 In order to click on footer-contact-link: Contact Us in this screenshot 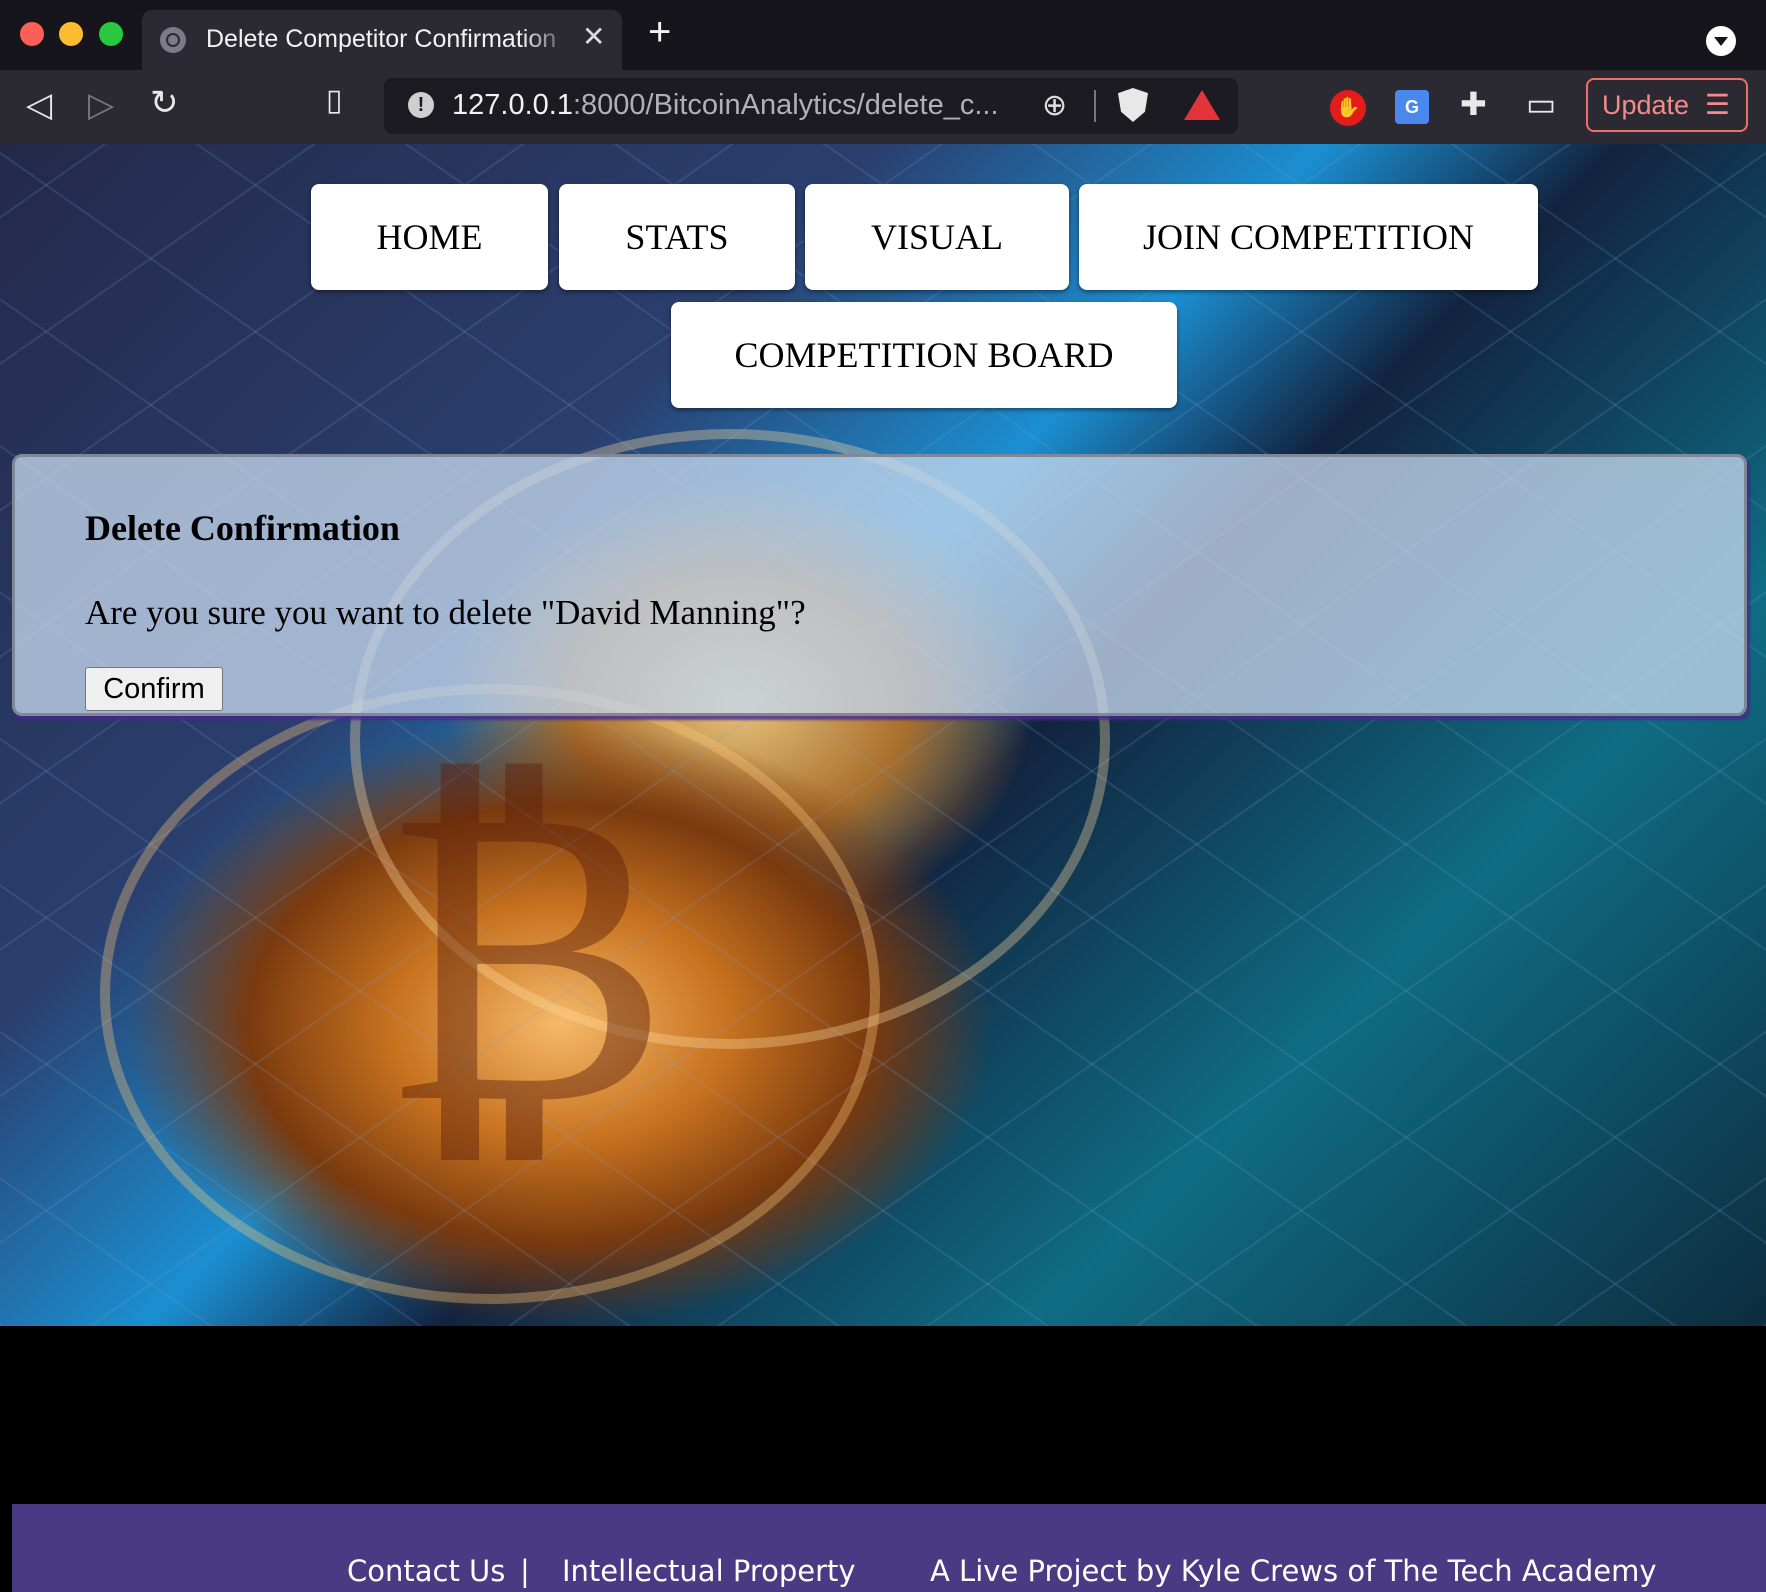, I will do `click(426, 1571)`.